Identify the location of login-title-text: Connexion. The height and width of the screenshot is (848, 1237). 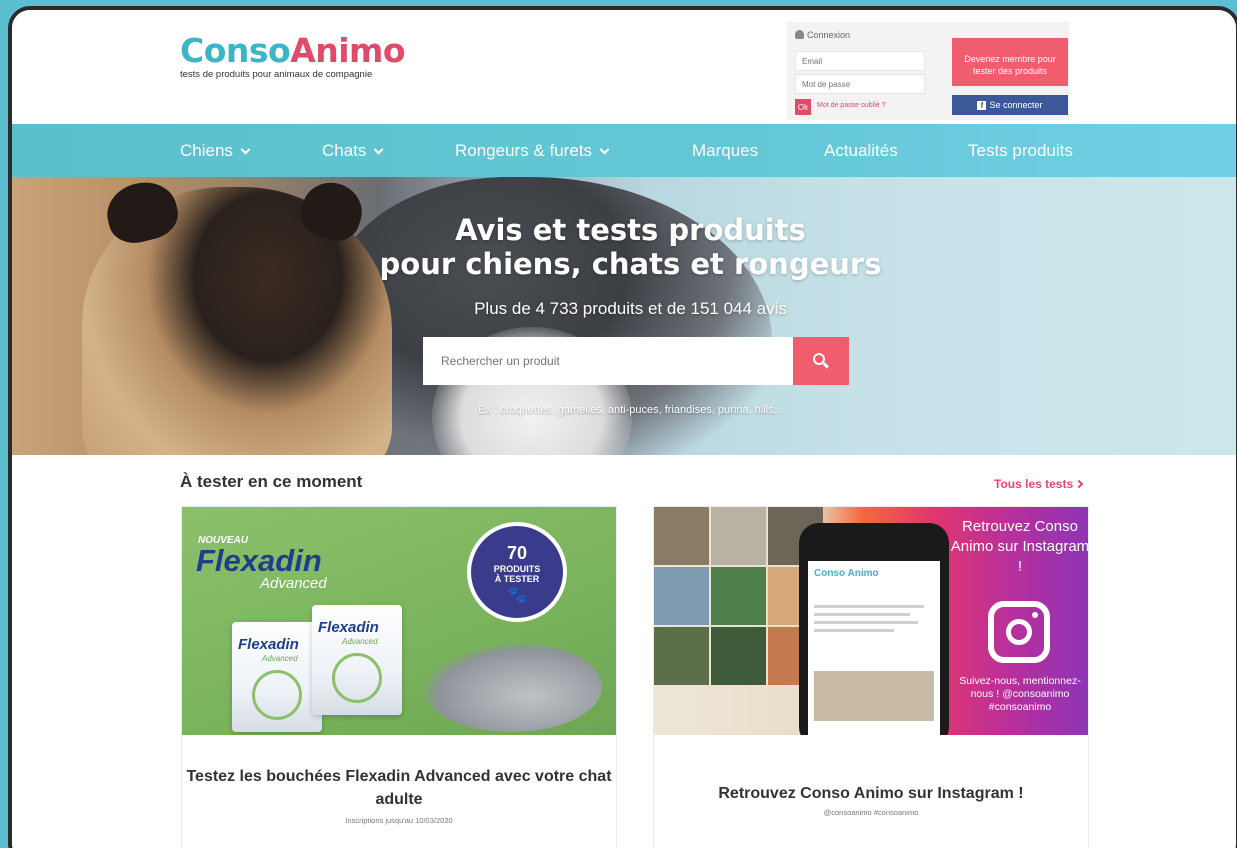
(829, 35).